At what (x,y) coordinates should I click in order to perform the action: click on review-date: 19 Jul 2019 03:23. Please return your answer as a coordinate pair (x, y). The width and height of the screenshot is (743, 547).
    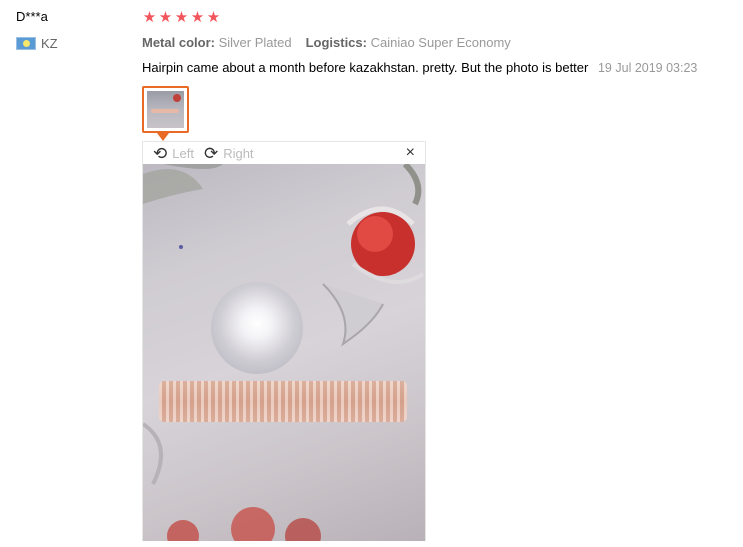
    Looking at the image, I should click on (647, 68).